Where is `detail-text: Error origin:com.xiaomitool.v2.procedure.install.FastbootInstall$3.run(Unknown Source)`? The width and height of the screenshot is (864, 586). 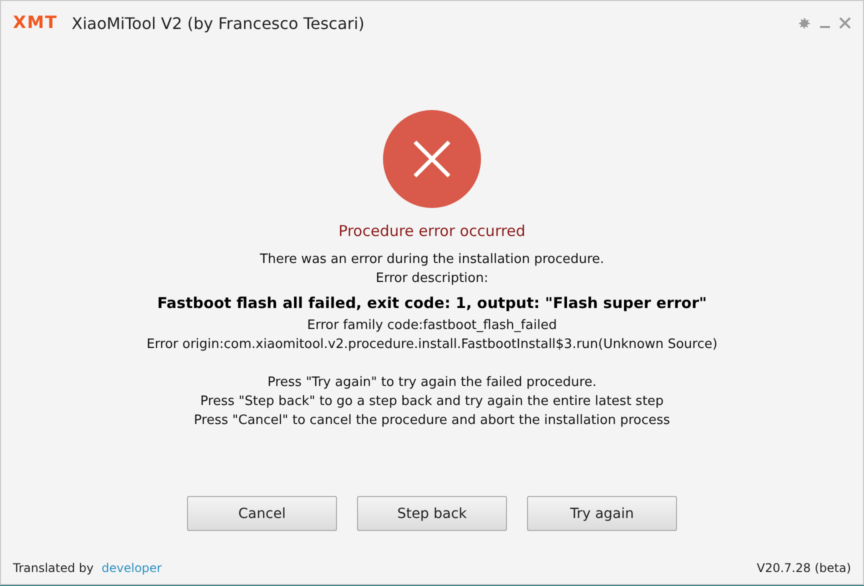
detail-text: Error origin:com.xiaomitool.v2.procedure.install.FastbootInstall$3.run(Unknown Source) is located at coordinates (432, 345).